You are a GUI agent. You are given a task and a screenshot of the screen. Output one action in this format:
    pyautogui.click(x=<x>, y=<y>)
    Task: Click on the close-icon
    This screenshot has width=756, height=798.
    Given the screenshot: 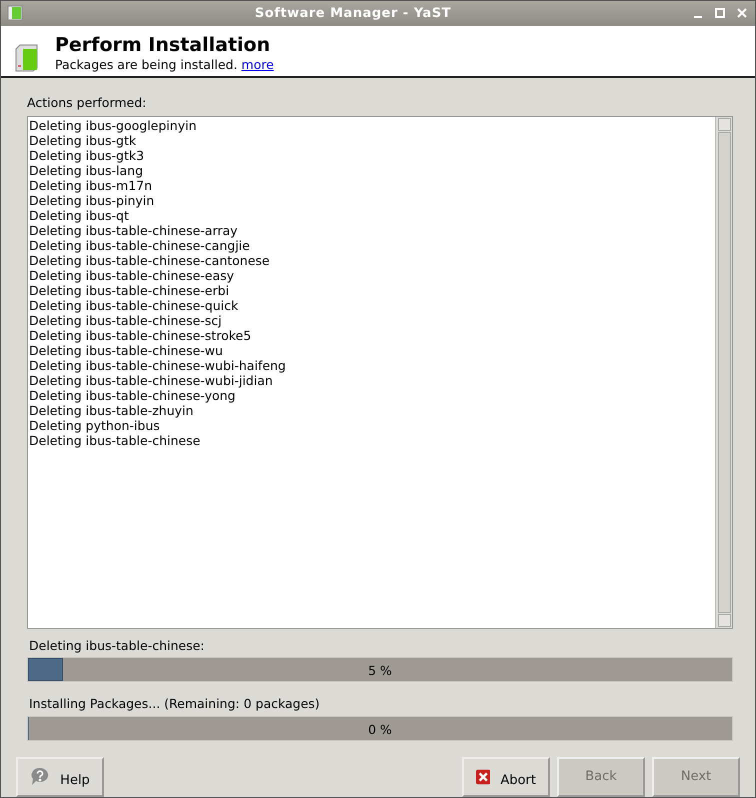 What is the action you would take?
    pyautogui.click(x=742, y=13)
    